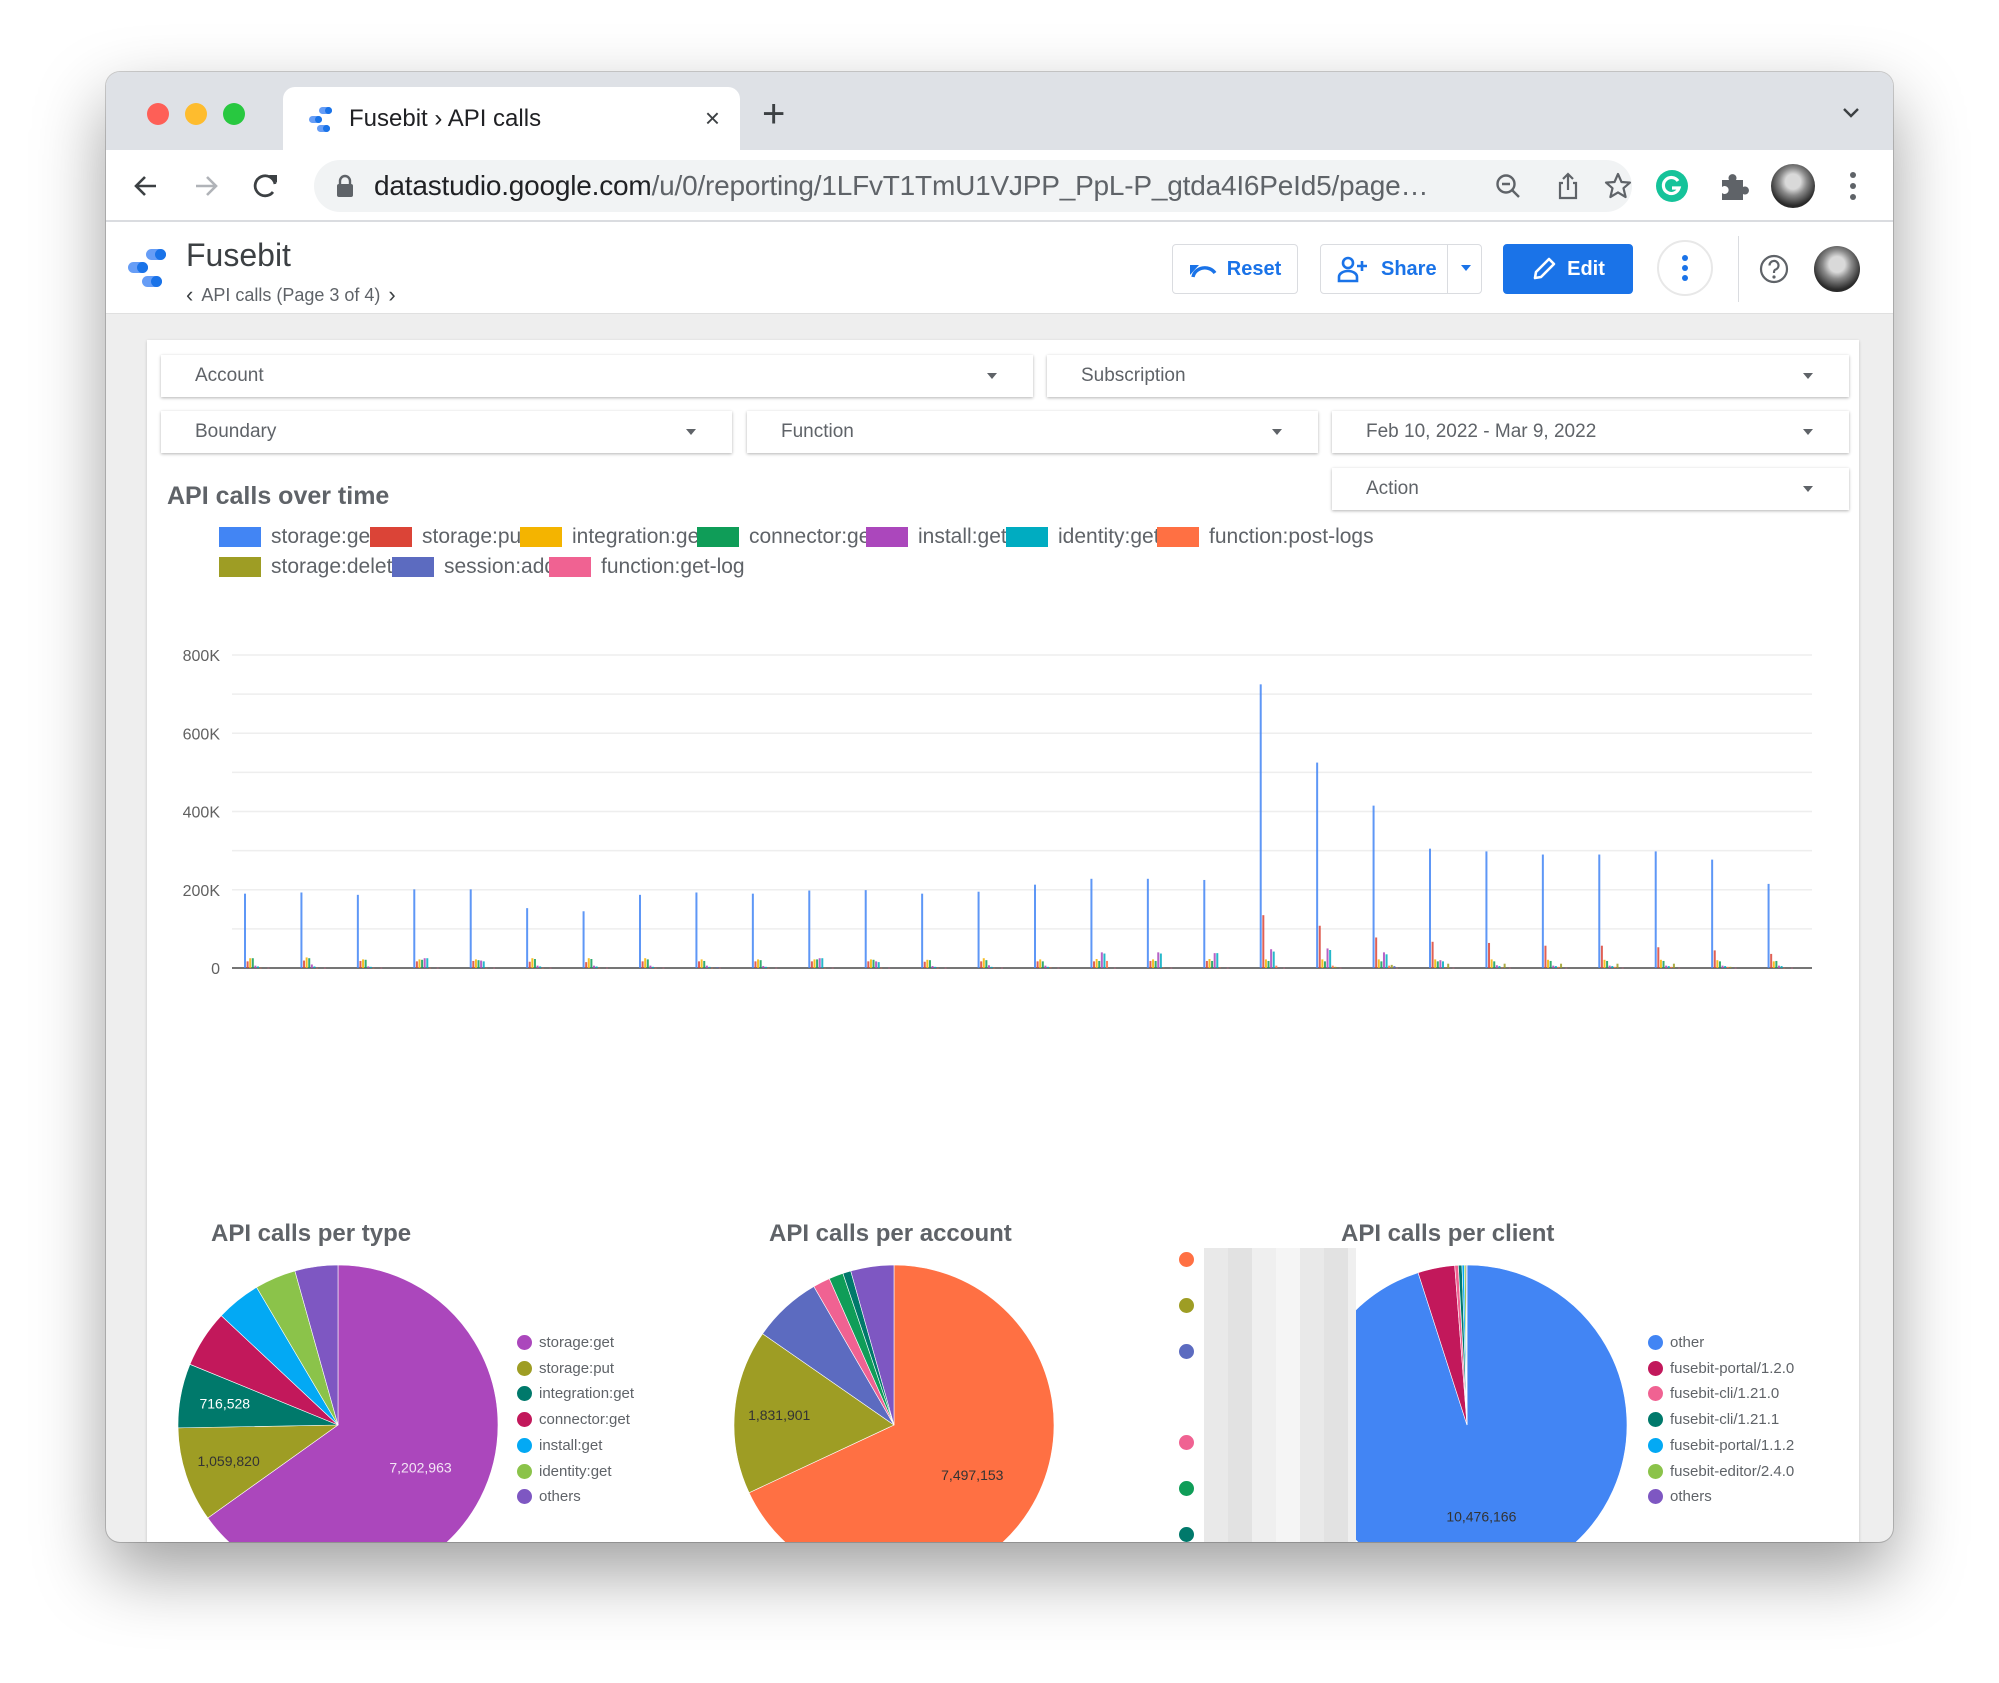 The height and width of the screenshot is (1683, 1999). I want to click on tab-fusebit-api-calls: Fusebit › API calls ×, so click(511, 118).